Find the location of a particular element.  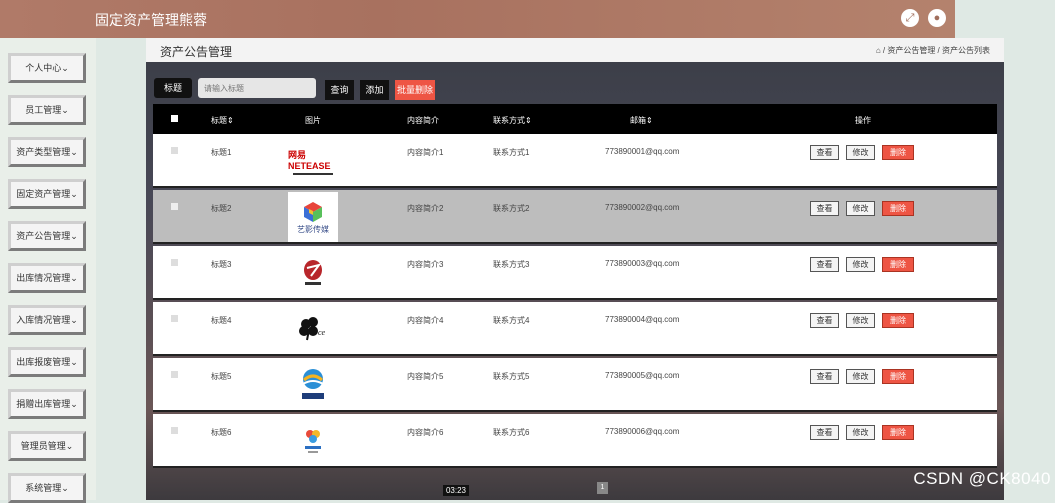

query-button: 查询 is located at coordinates (339, 90).